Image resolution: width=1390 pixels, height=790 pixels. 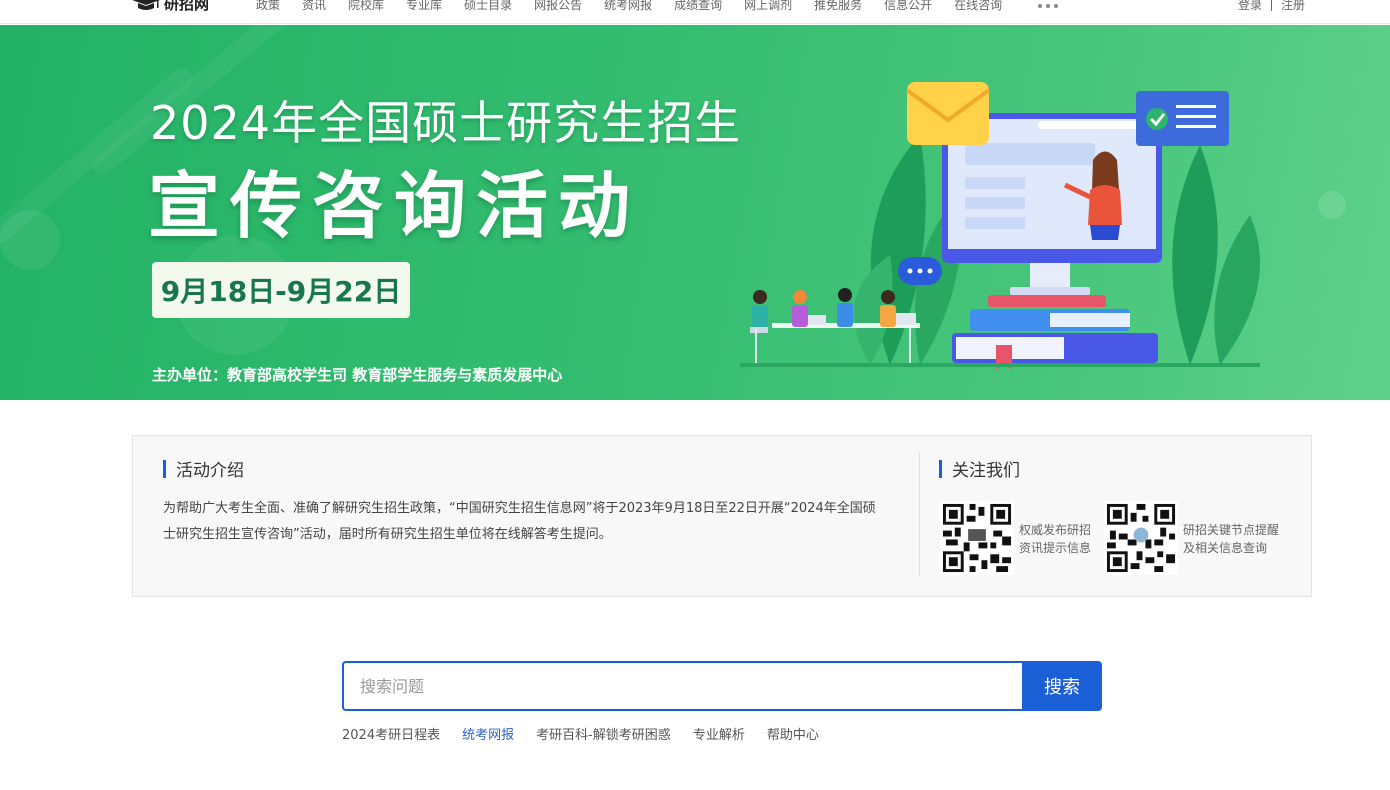 I want to click on search-bar: 搜索, so click(x=722, y=686).